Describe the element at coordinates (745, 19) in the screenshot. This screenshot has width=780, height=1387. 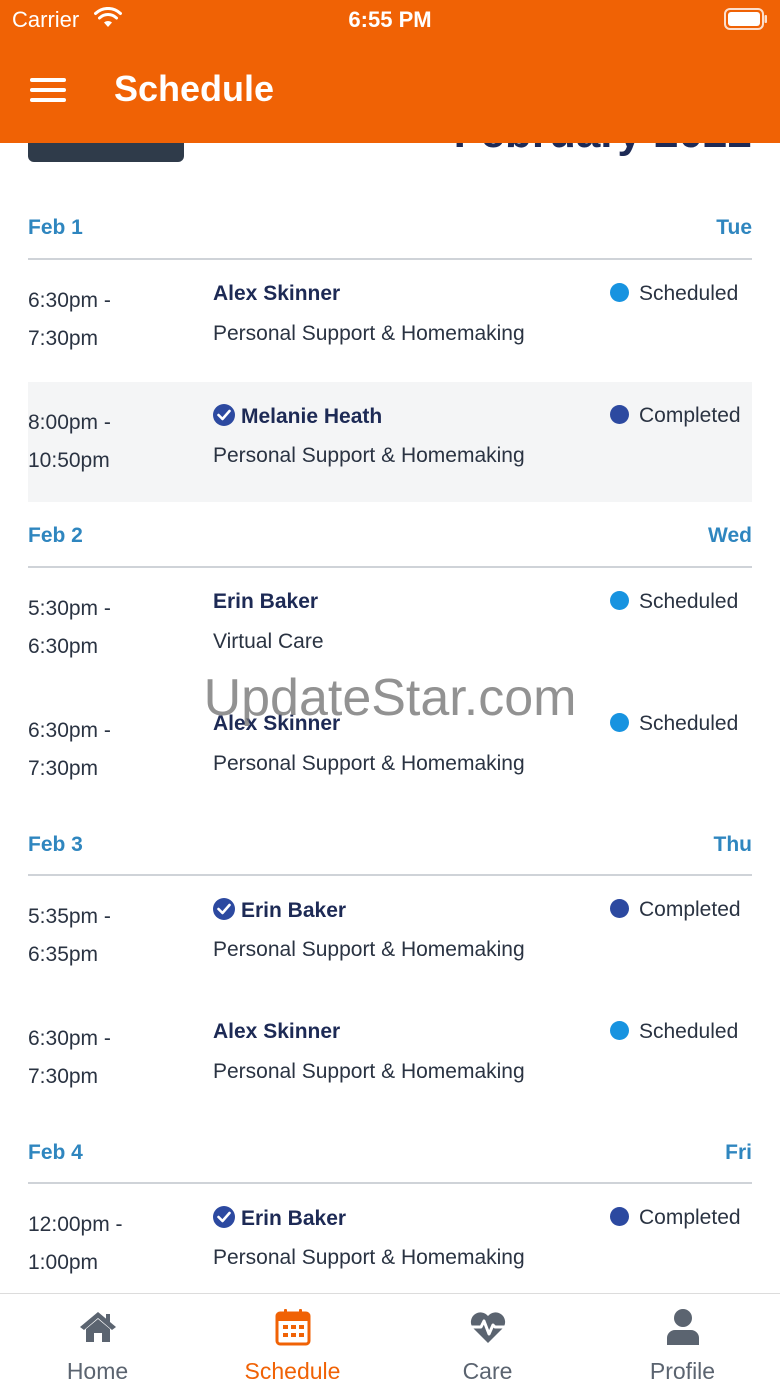
I see `battery-icon` at that location.